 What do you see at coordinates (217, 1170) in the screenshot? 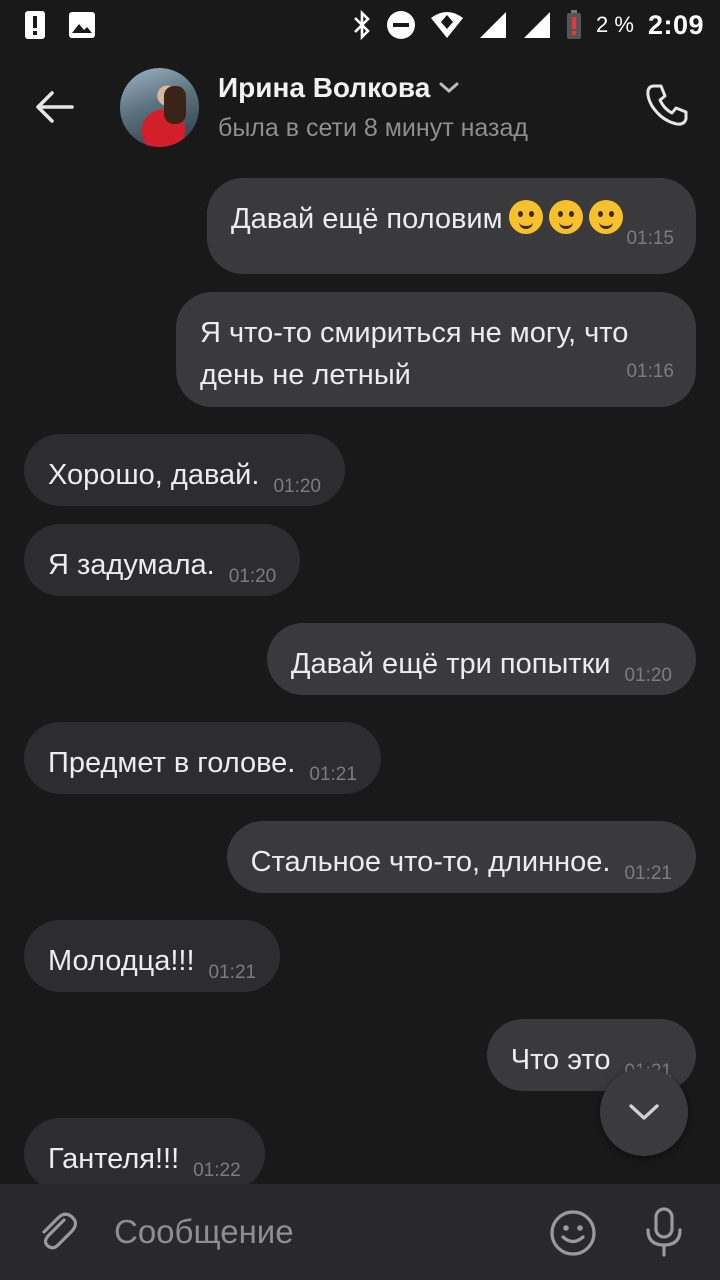
I see `message-time: 01:22` at bounding box center [217, 1170].